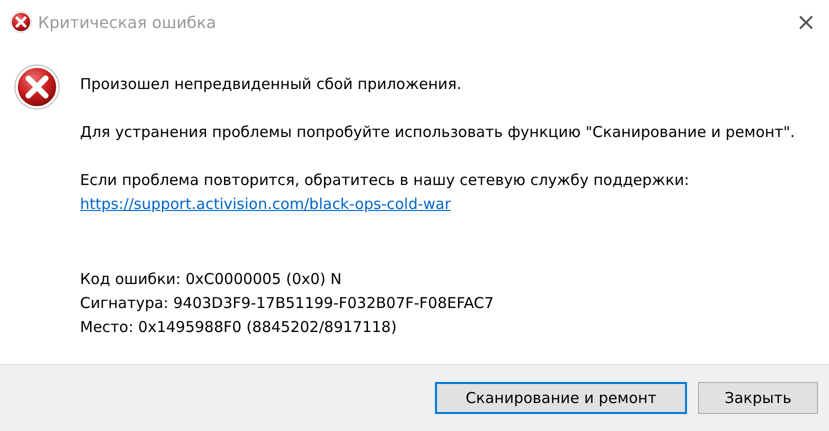 The width and height of the screenshot is (829, 431). What do you see at coordinates (265, 204) in the screenshot?
I see `support-link: https://support.activision.com/black-ops-cold-war` at bounding box center [265, 204].